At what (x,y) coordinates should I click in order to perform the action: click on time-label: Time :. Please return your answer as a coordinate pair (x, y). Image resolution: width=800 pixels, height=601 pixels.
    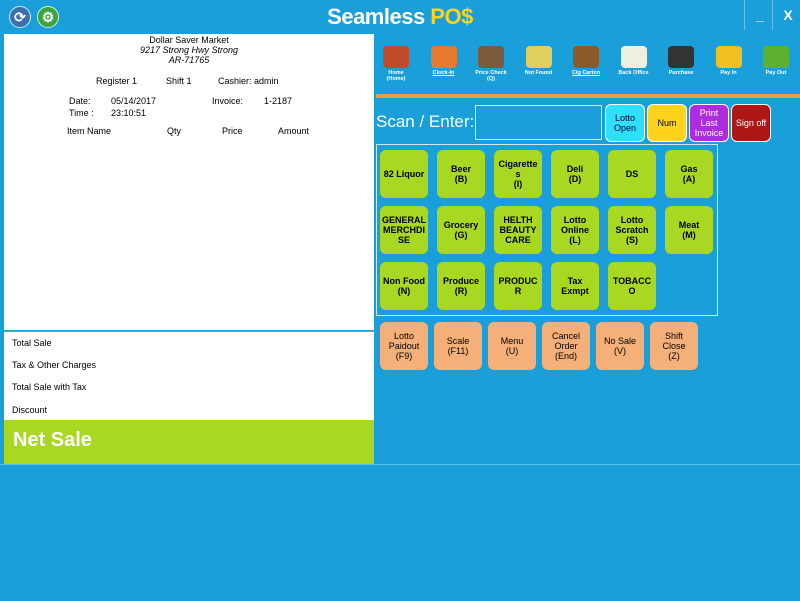
    Looking at the image, I should click on (81, 113).